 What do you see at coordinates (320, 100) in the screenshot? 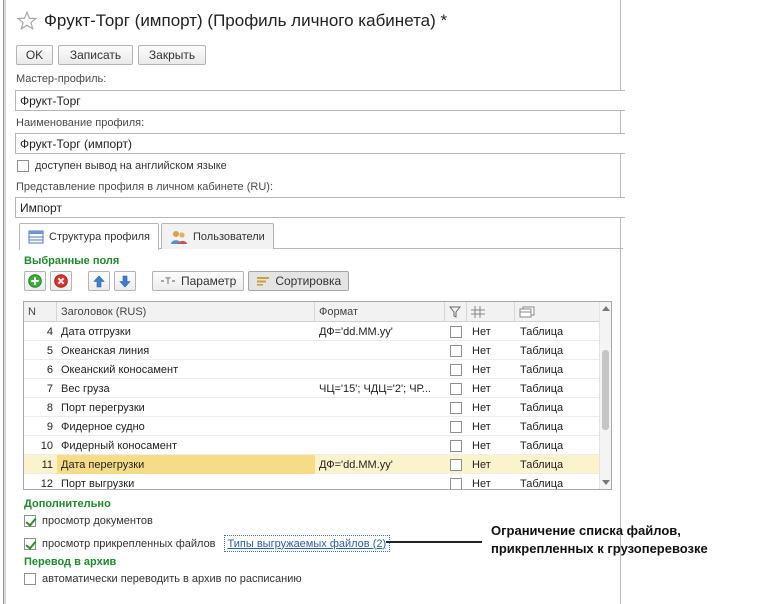
I see `master-profile-field: Фрукт-Торг` at bounding box center [320, 100].